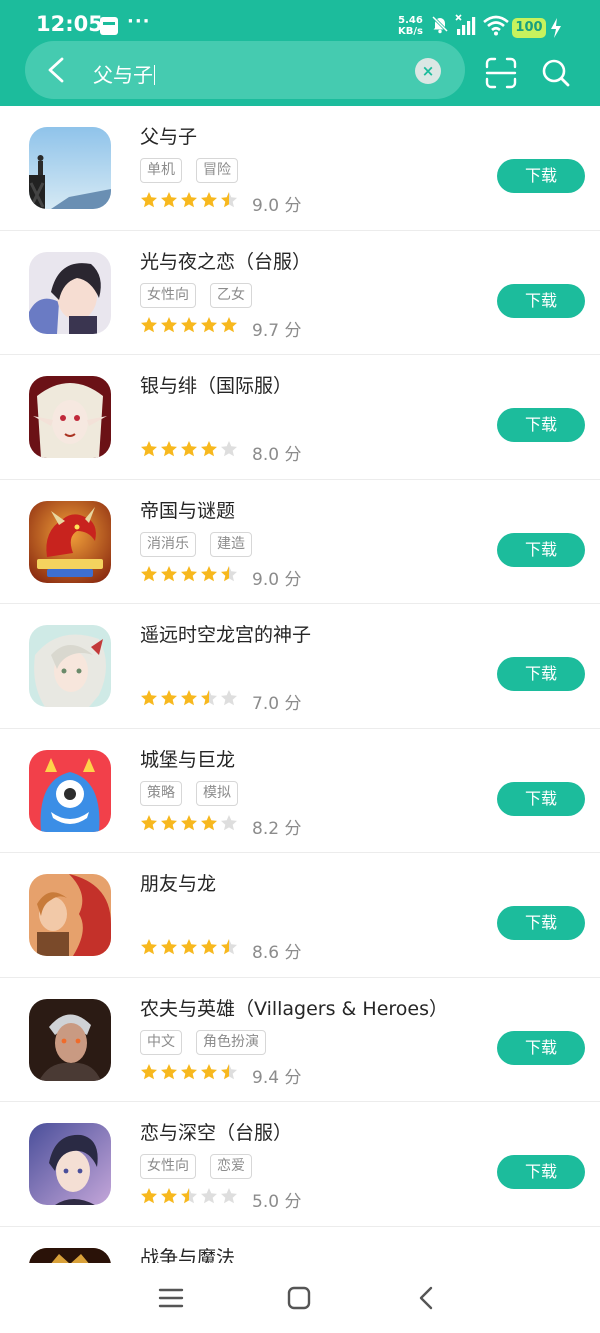 The height and width of the screenshot is (1333, 600). What do you see at coordinates (410, 20) in the screenshot?
I see `net-speed-value: 5.46` at bounding box center [410, 20].